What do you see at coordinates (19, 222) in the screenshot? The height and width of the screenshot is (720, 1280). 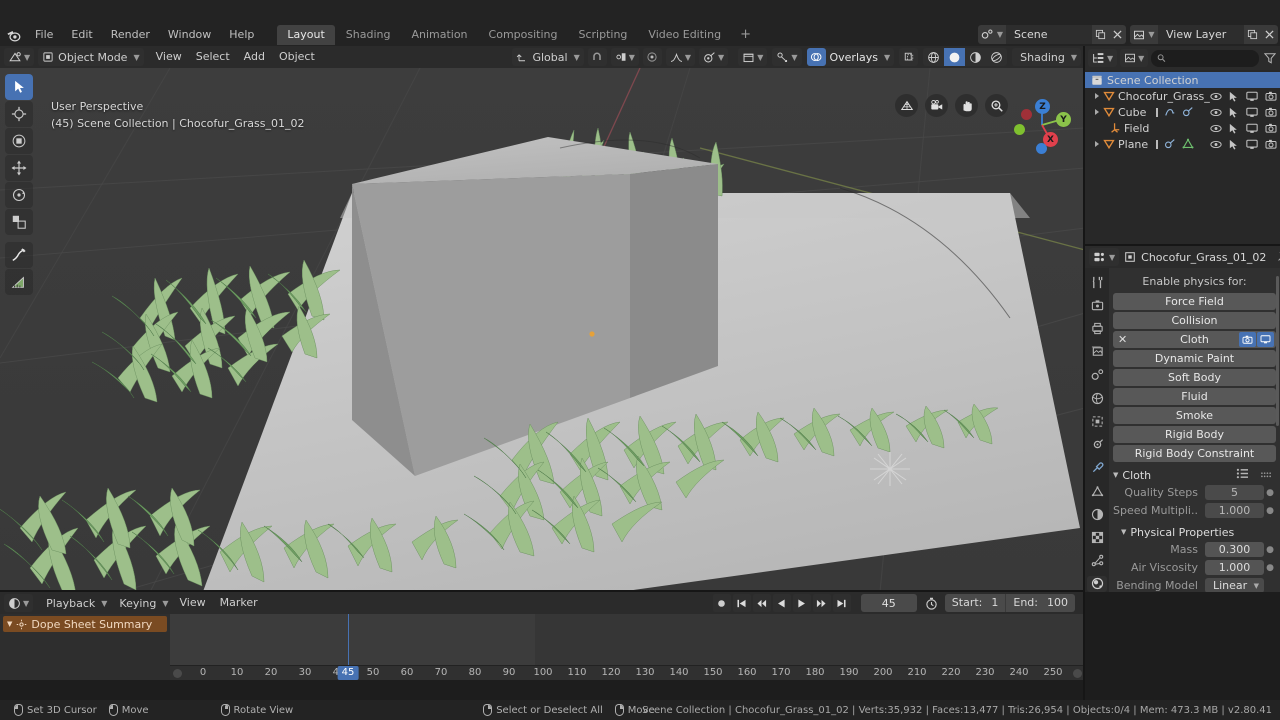 I see `scale-tool` at bounding box center [19, 222].